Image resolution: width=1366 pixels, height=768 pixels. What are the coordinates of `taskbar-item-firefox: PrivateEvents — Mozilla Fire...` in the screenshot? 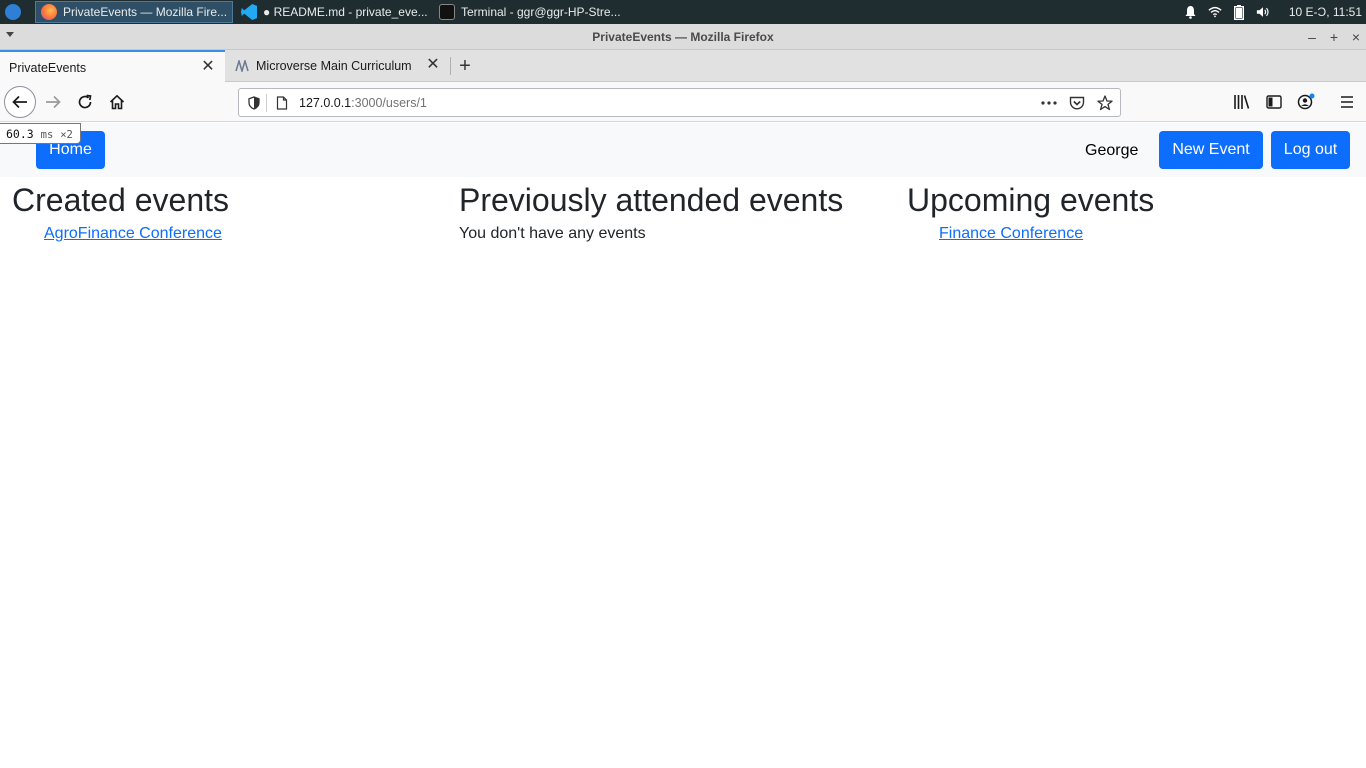 It's located at (134, 12).